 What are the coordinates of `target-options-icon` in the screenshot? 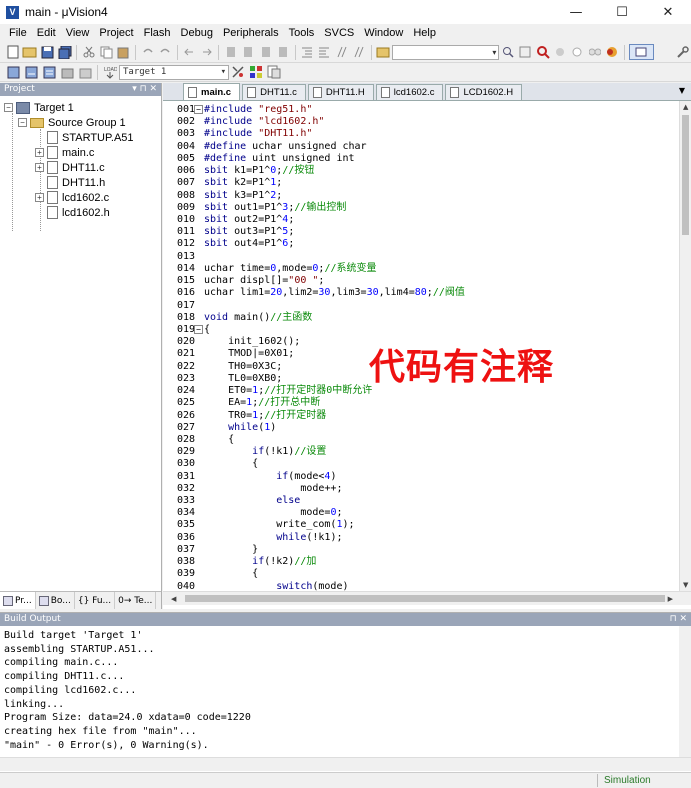 It's located at (238, 72).